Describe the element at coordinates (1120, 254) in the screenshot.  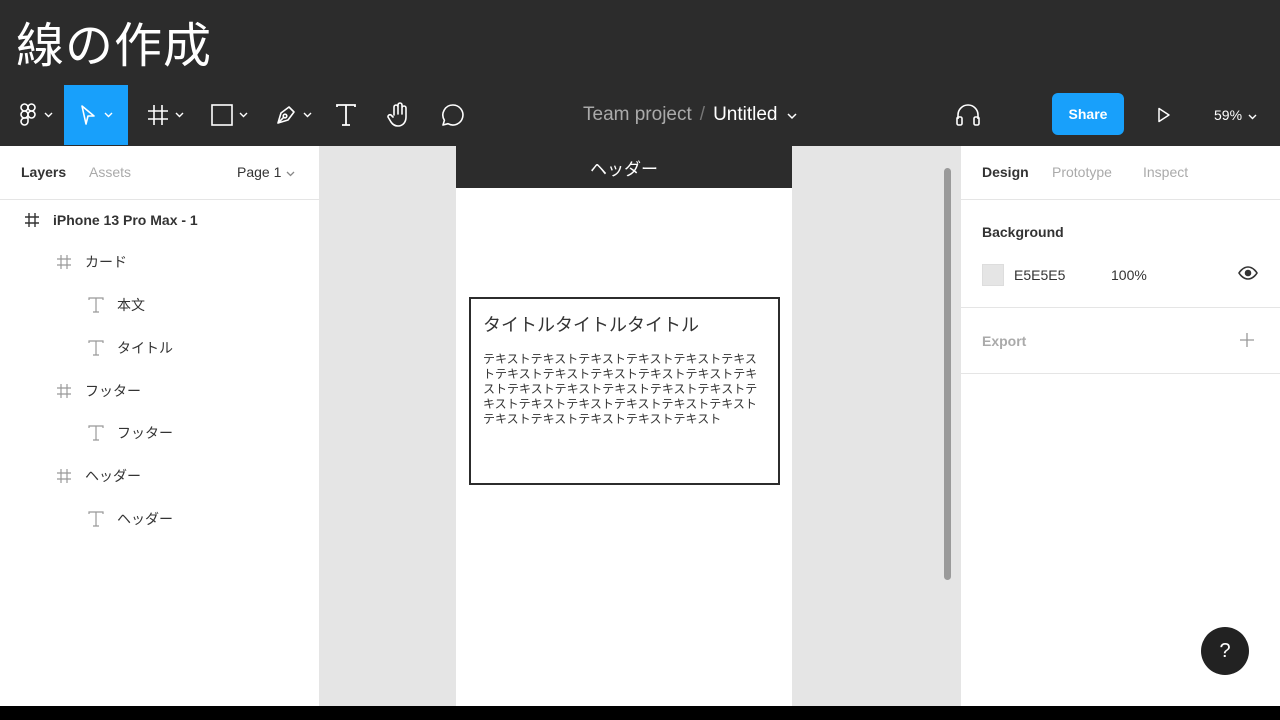
I see `background-section: Background E5E5E5 100%` at that location.